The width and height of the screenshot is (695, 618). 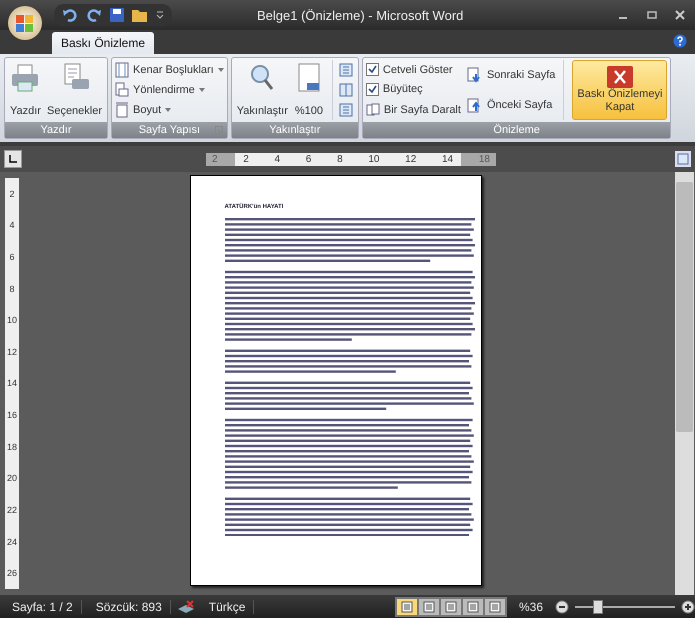 I want to click on checkbox: Cetveli Göster, so click(x=413, y=69).